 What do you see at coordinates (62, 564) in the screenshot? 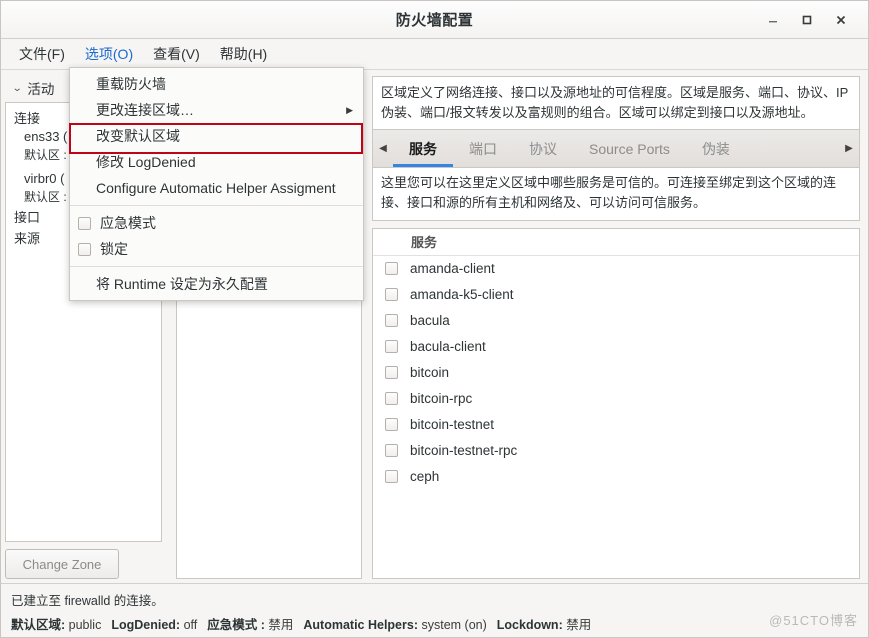
I see `change-zone-button: Change Zone` at bounding box center [62, 564].